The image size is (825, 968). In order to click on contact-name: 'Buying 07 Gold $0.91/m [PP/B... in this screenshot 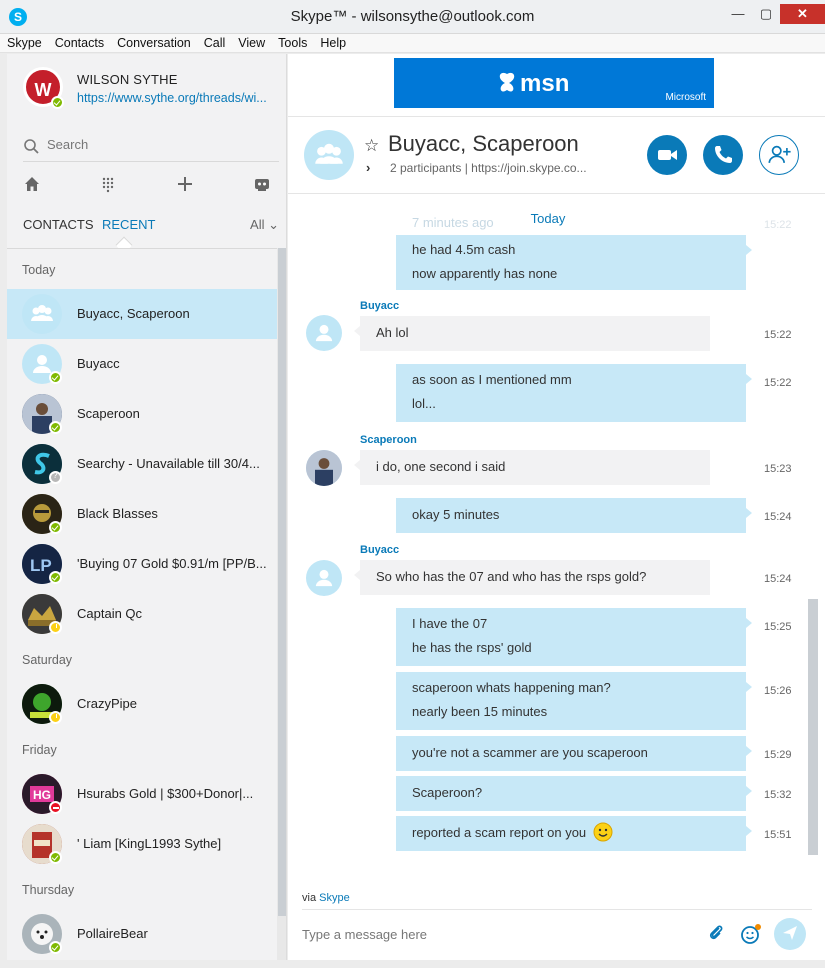, I will do `click(172, 563)`.